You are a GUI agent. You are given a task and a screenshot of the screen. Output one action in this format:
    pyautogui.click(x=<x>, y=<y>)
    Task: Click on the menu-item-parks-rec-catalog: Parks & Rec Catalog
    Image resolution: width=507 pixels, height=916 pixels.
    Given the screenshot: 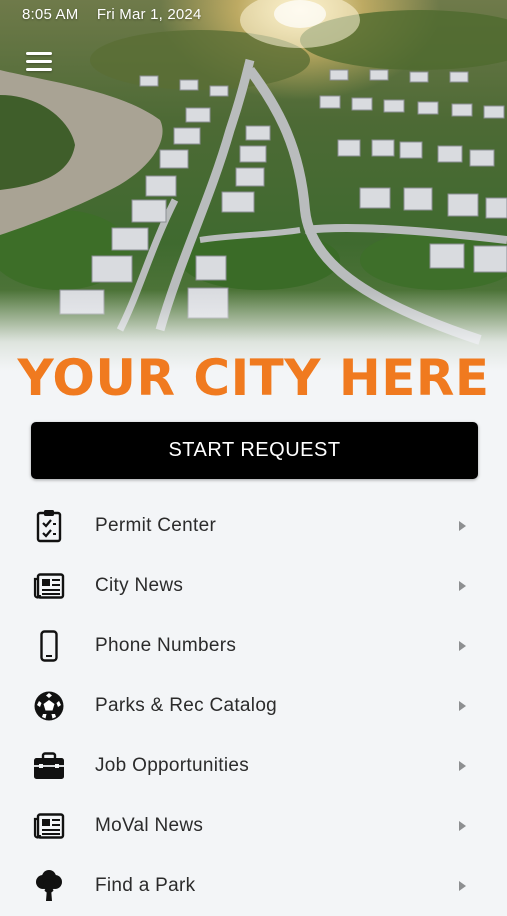 What is the action you would take?
    pyautogui.click(x=253, y=706)
    